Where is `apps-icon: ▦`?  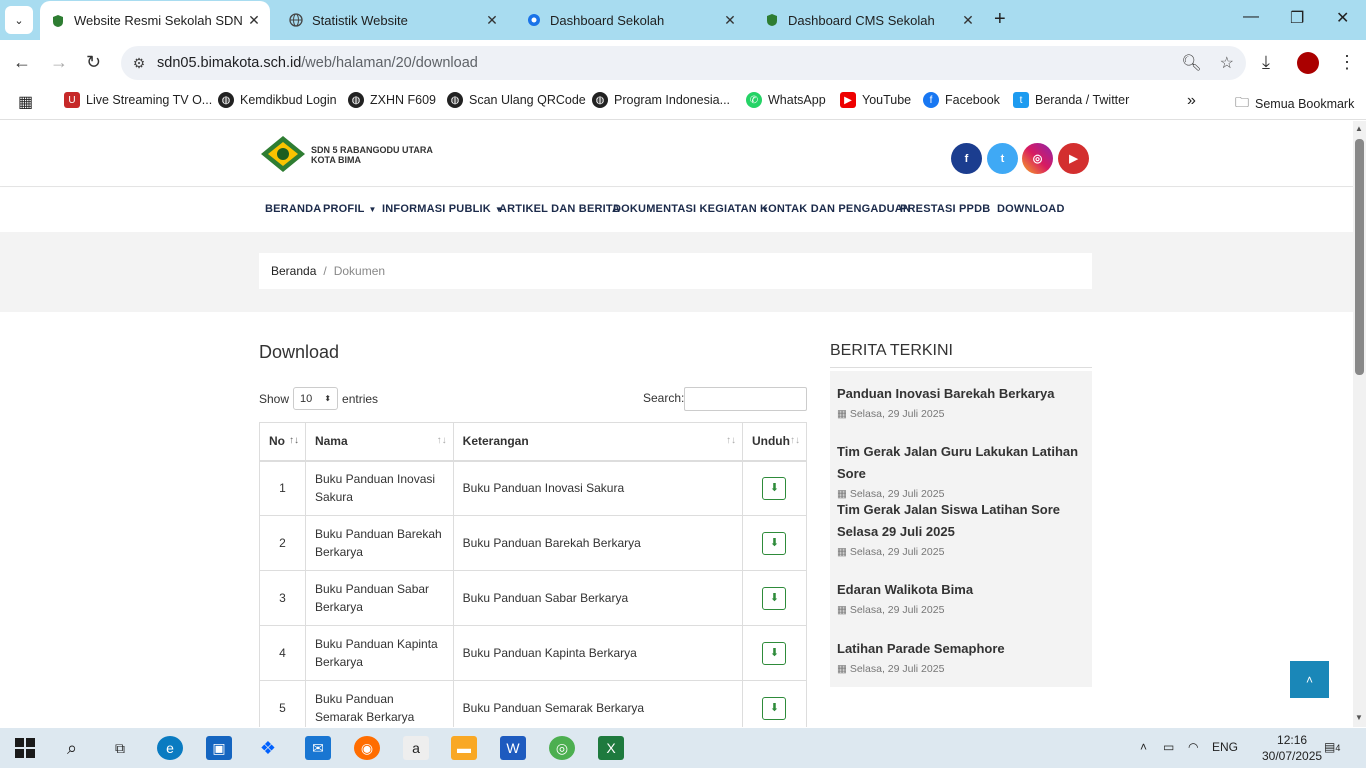 apps-icon: ▦ is located at coordinates (25, 102).